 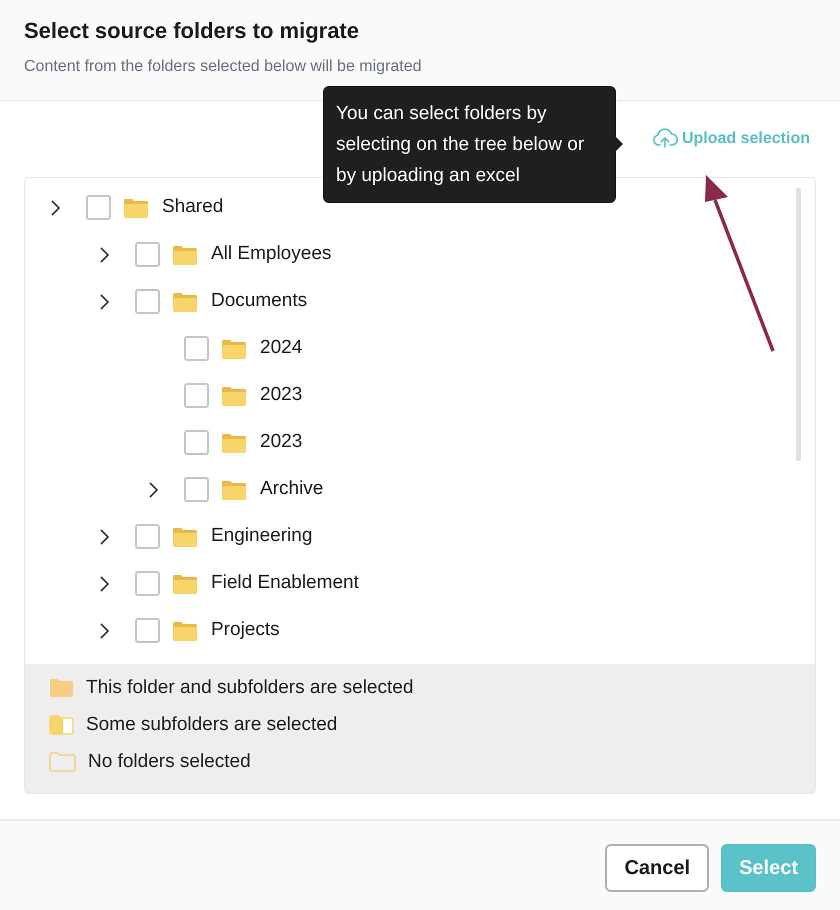 What do you see at coordinates (212, 724) in the screenshot?
I see `legend-label: Some subfolders are selected` at bounding box center [212, 724].